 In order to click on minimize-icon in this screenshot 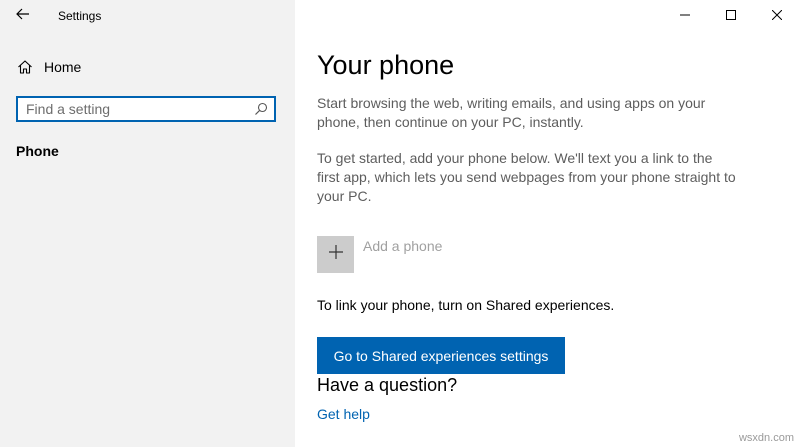, I will do `click(685, 16)`.